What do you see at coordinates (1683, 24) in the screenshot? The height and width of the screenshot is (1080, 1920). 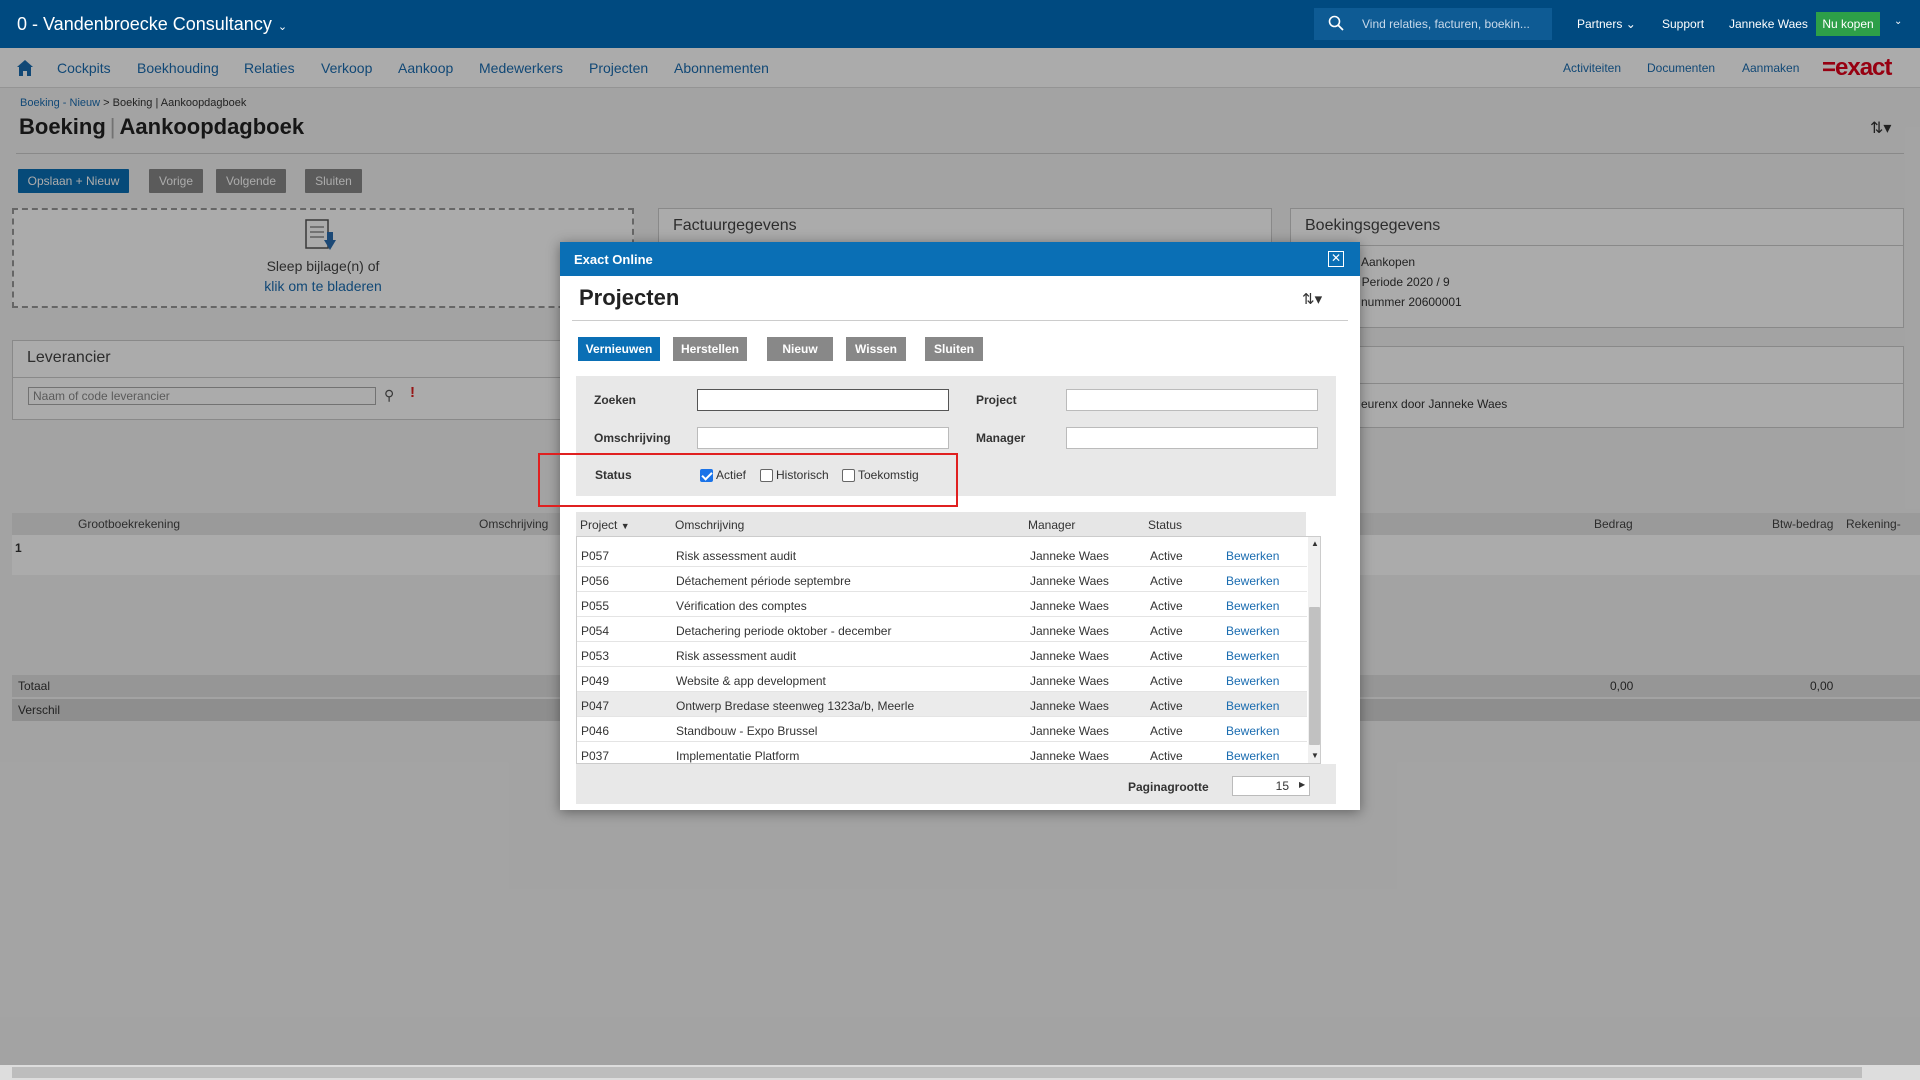 I see `support-link: Support` at bounding box center [1683, 24].